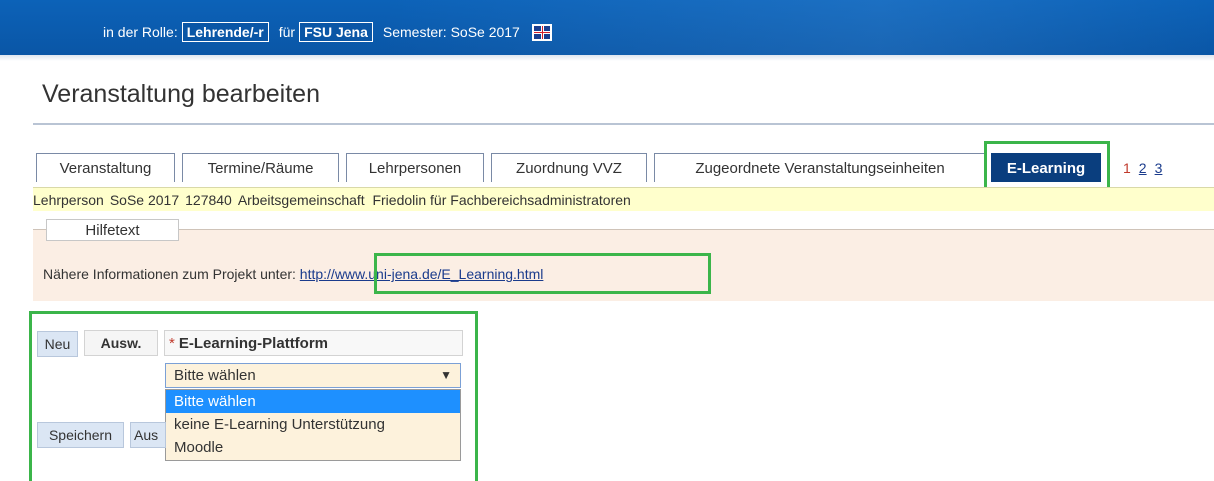 The image size is (1214, 481). Describe the element at coordinates (623, 124) in the screenshot. I see `title-divider` at that location.